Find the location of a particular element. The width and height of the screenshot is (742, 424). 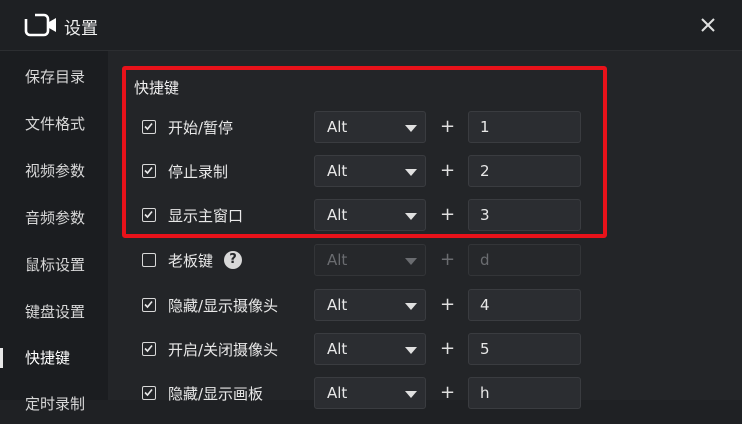

hotkey-row-toggle-drawing-board: 隐藏/显示画板 Alt + h is located at coordinates (425, 394).